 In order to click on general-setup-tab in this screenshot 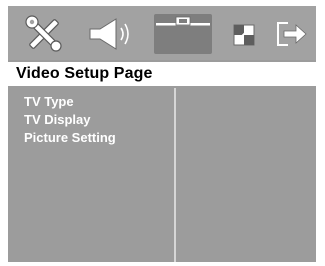, I will do `click(44, 34)`.